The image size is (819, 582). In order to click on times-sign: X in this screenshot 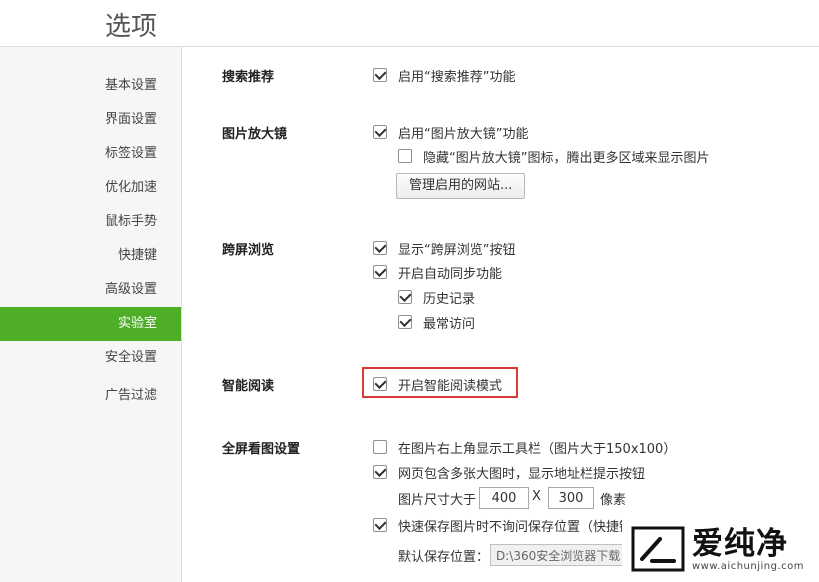, I will do `click(536, 496)`.